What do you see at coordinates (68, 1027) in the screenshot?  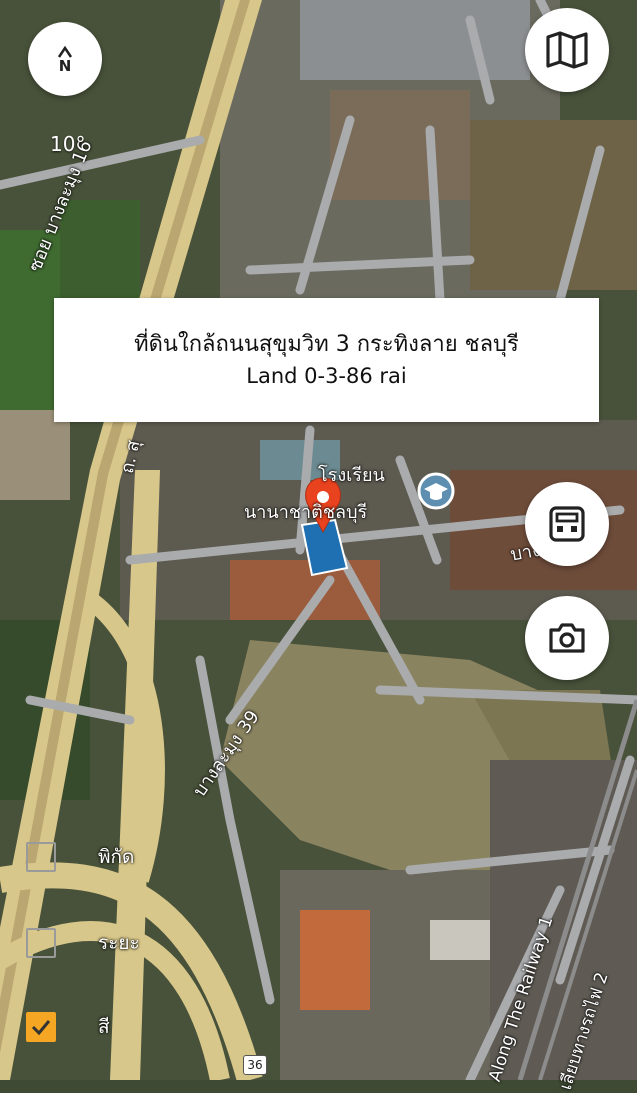 I see `layer-toggle-color: สี` at bounding box center [68, 1027].